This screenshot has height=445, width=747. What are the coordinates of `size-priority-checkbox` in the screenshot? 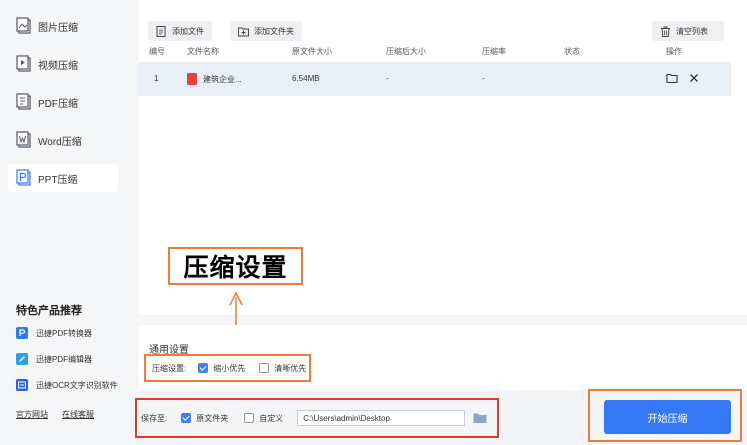 It's located at (203, 368).